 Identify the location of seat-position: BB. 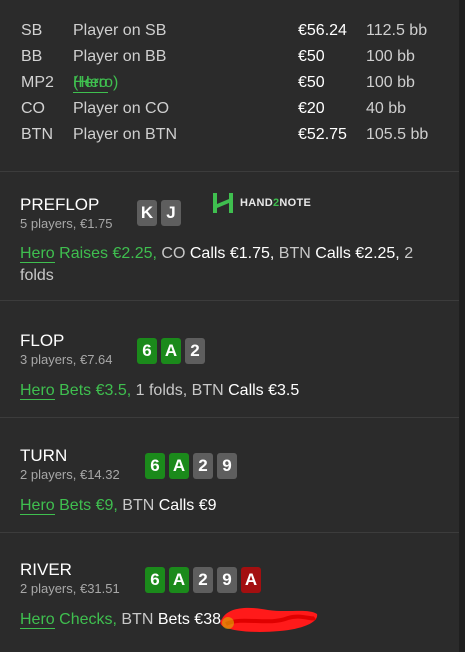
(32, 56).